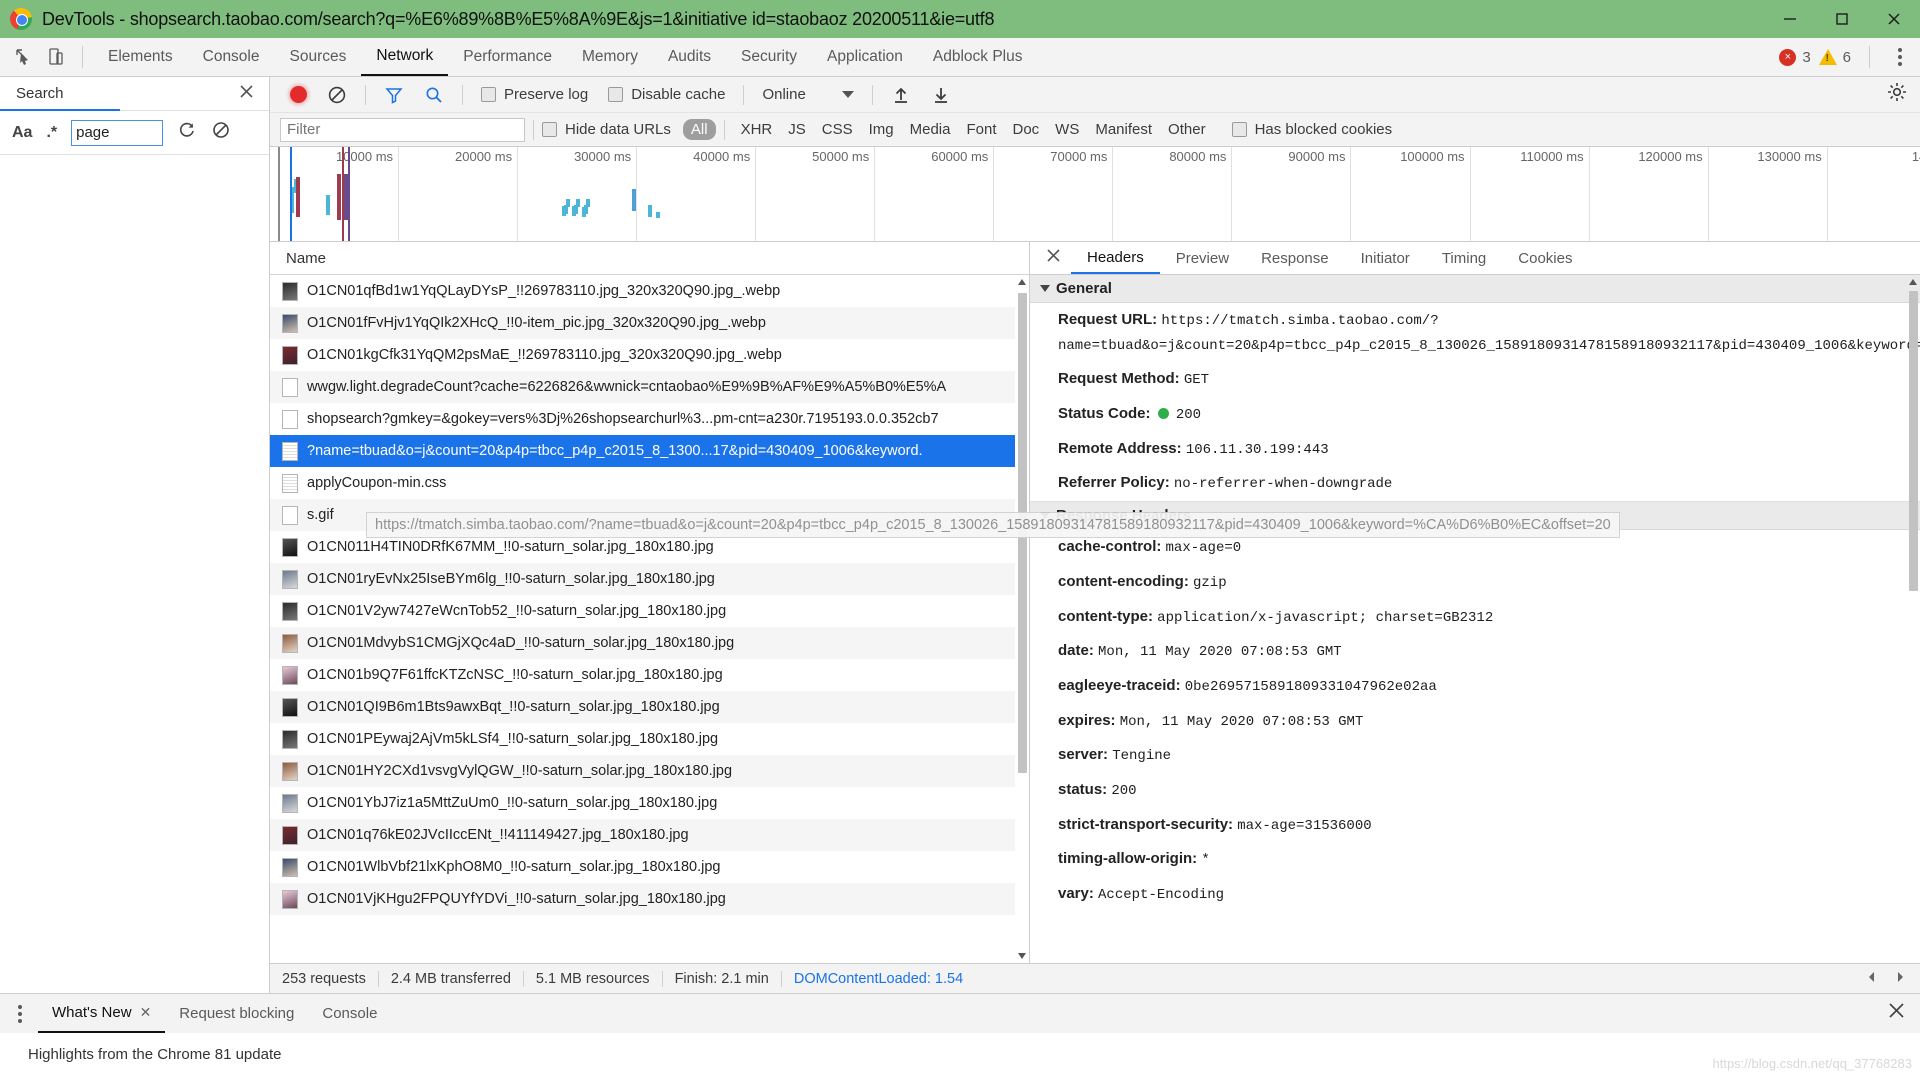 Image resolution: width=1920 pixels, height=1077 pixels. What do you see at coordinates (402, 129) in the screenshot?
I see `filter-input` at bounding box center [402, 129].